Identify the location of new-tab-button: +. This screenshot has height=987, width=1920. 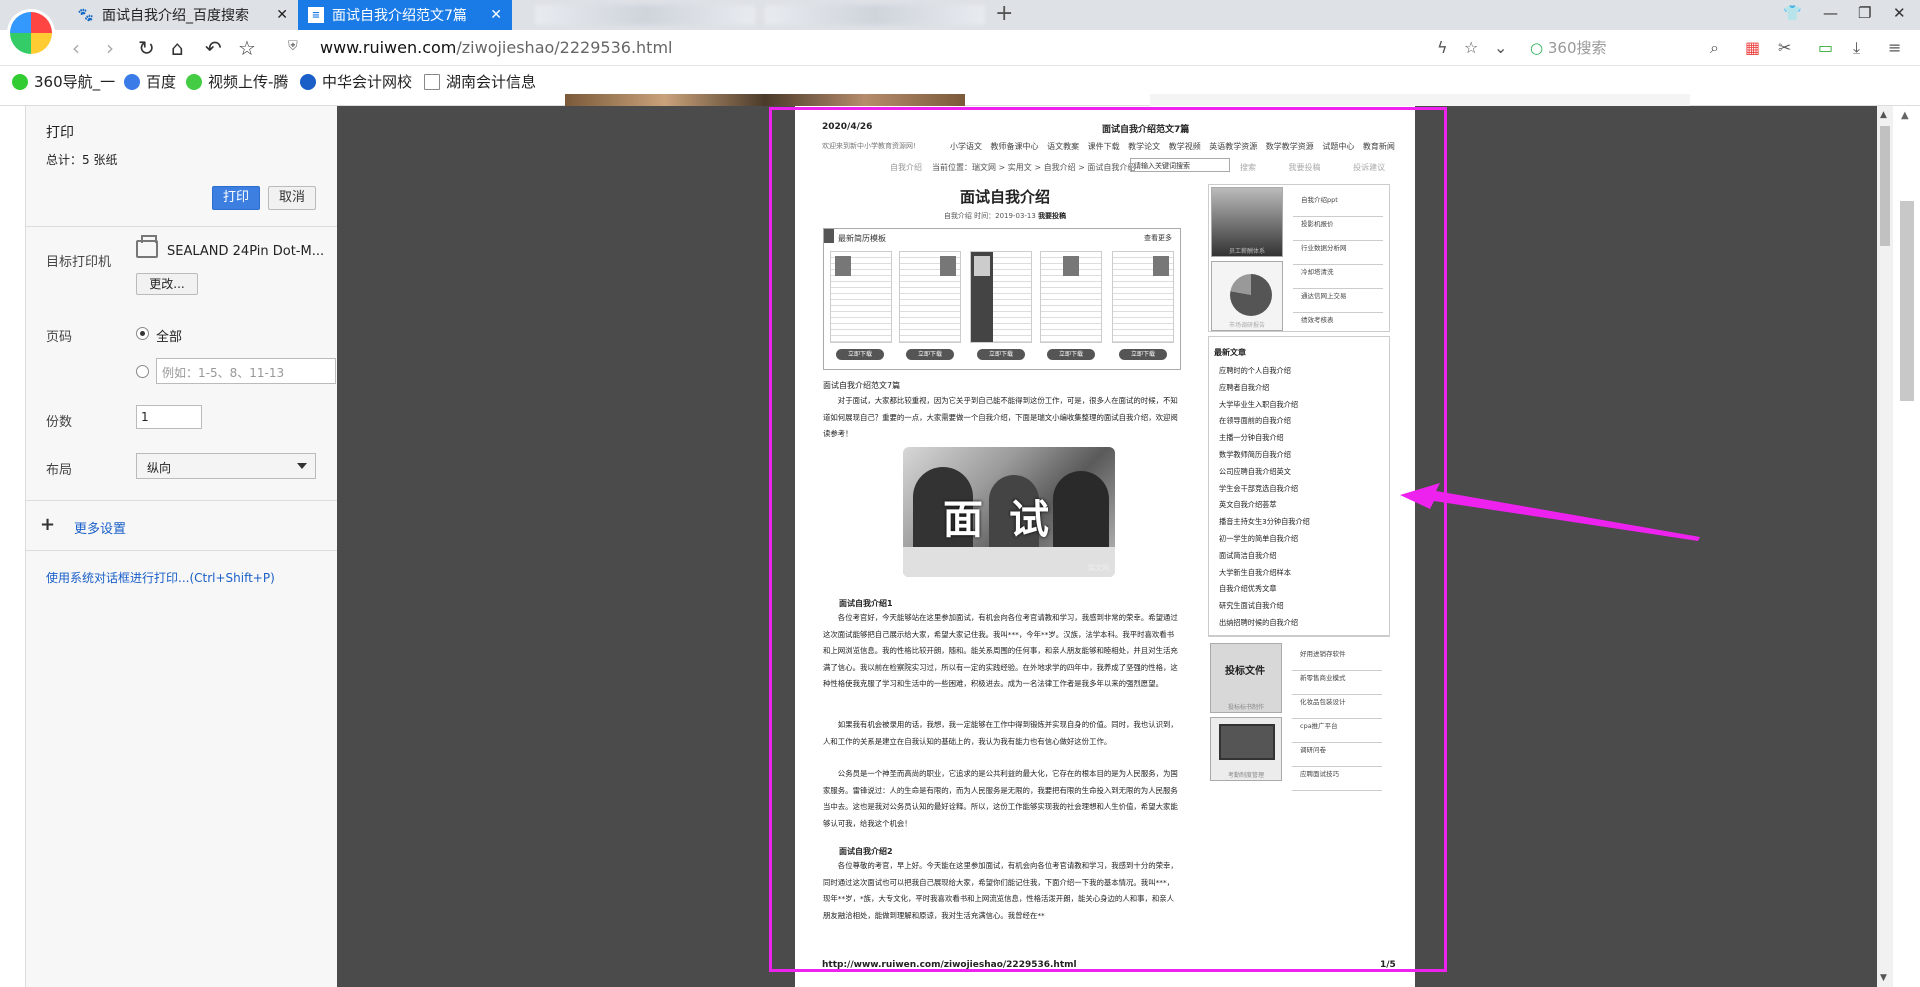
(1004, 13).